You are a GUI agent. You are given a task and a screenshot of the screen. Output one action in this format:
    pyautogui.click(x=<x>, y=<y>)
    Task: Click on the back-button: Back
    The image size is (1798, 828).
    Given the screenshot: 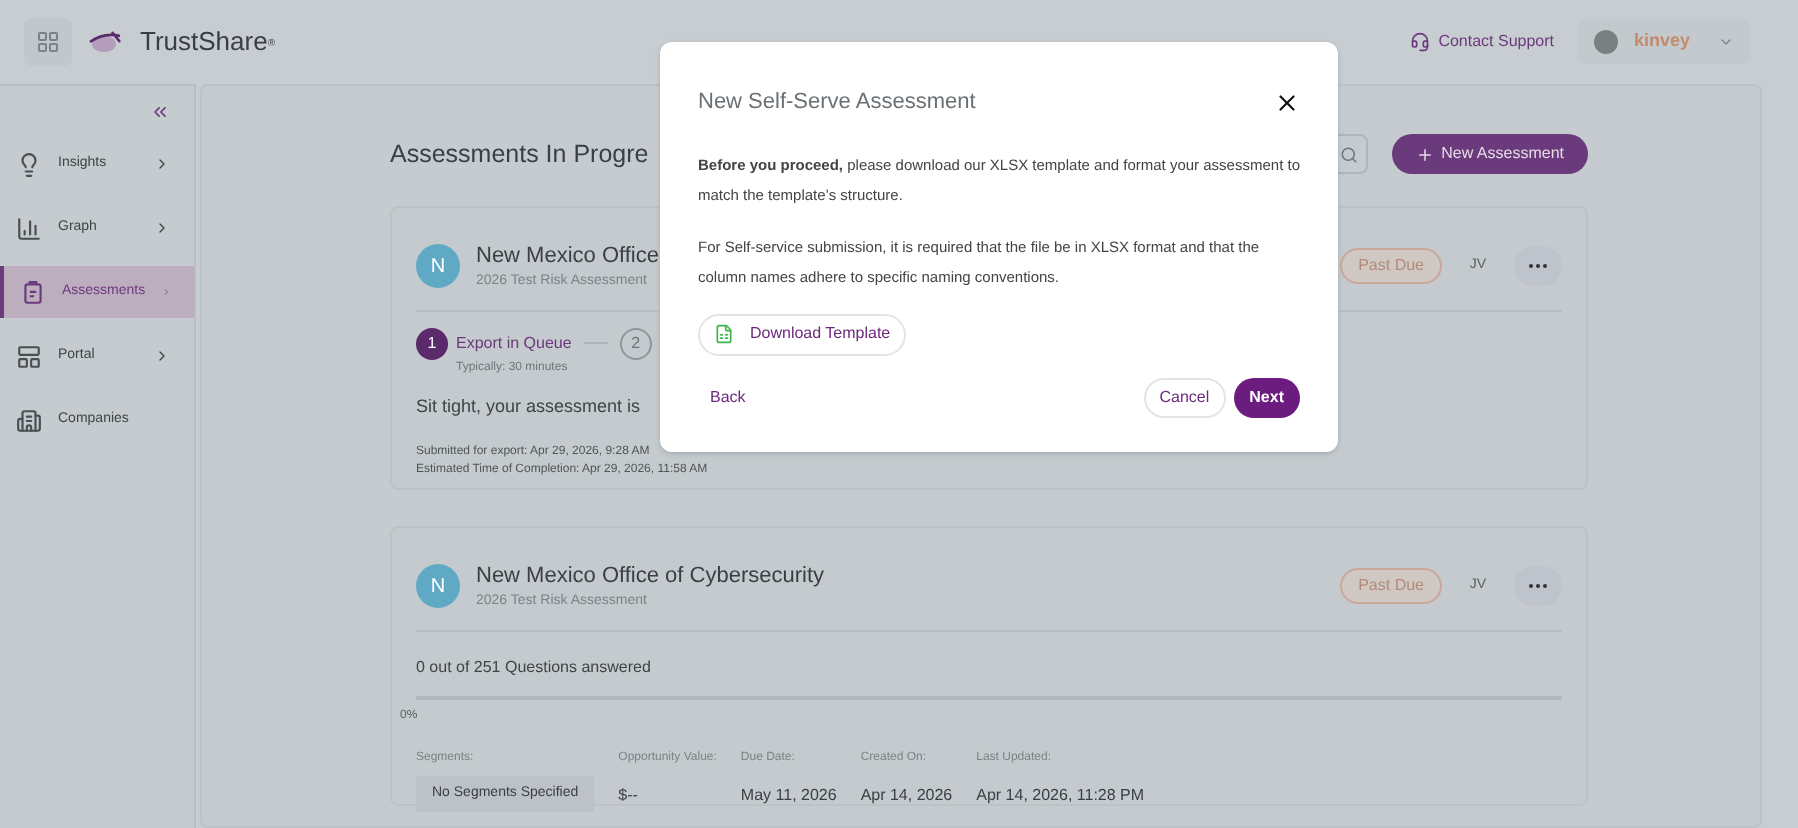 What is the action you would take?
    pyautogui.click(x=728, y=397)
    